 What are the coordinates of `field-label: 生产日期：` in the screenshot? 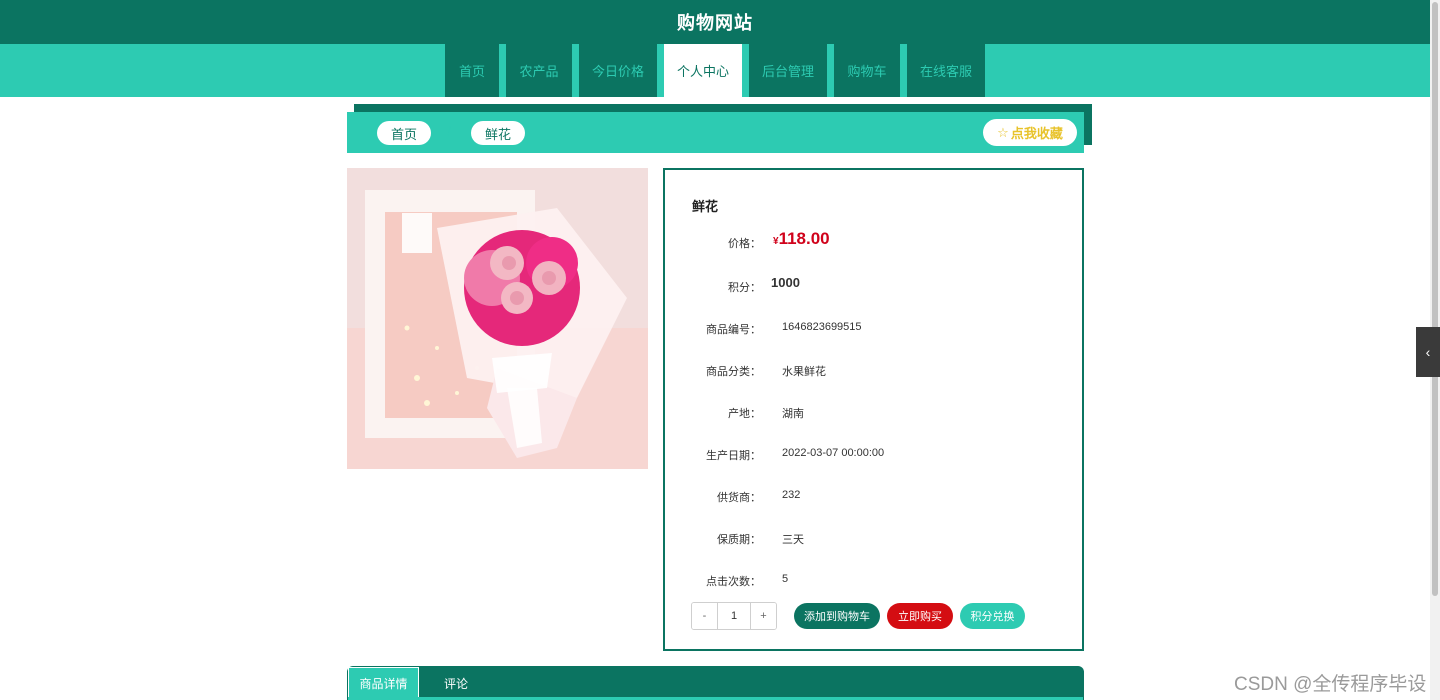 It's located at (733, 456).